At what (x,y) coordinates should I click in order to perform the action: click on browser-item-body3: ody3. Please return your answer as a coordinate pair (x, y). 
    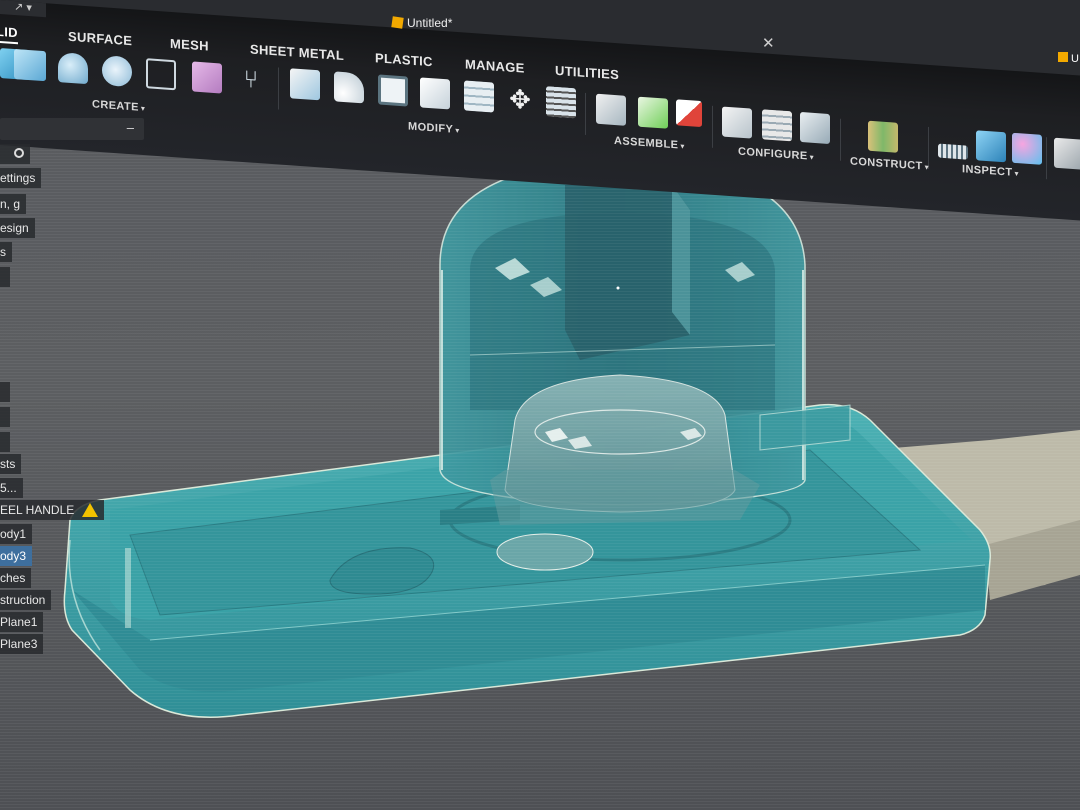
    Looking at the image, I should click on (16, 556).